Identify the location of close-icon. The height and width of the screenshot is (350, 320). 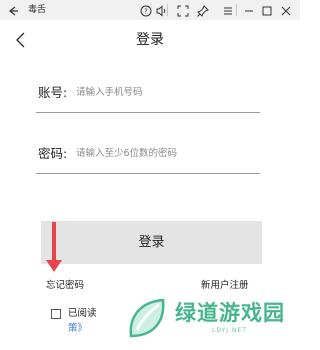
(286, 10).